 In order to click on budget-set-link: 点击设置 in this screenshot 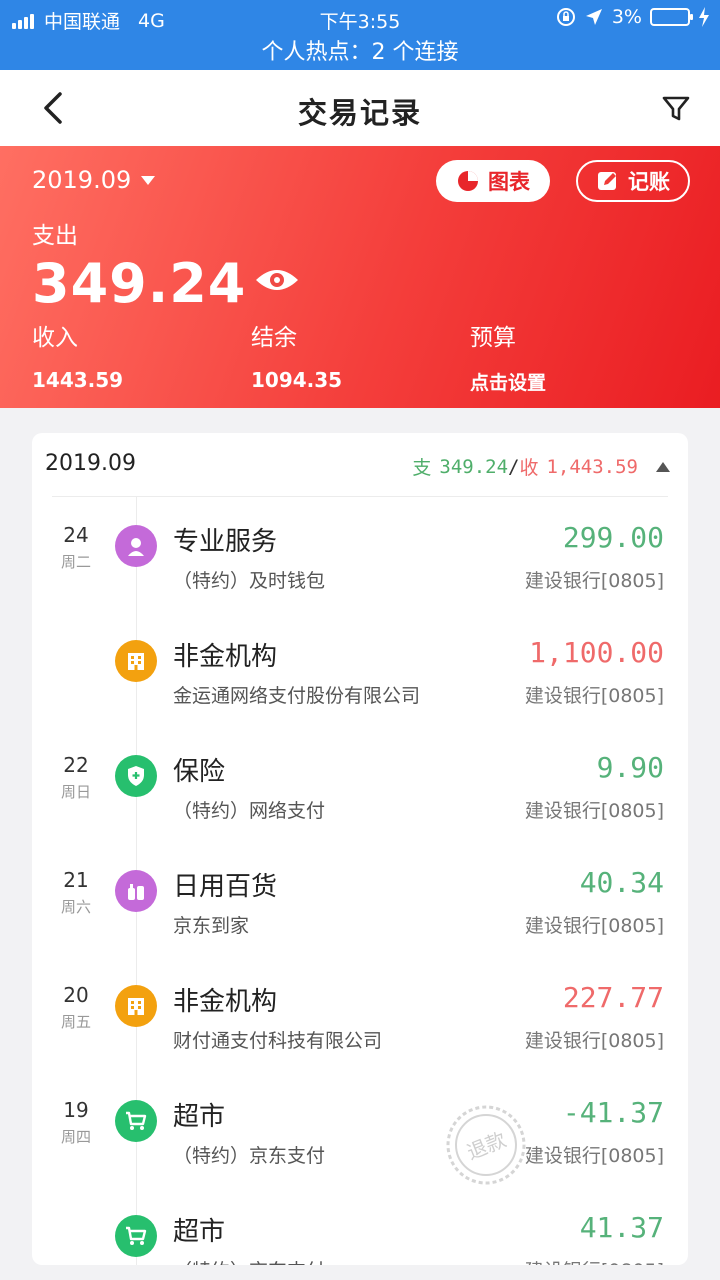, I will do `click(508, 381)`.